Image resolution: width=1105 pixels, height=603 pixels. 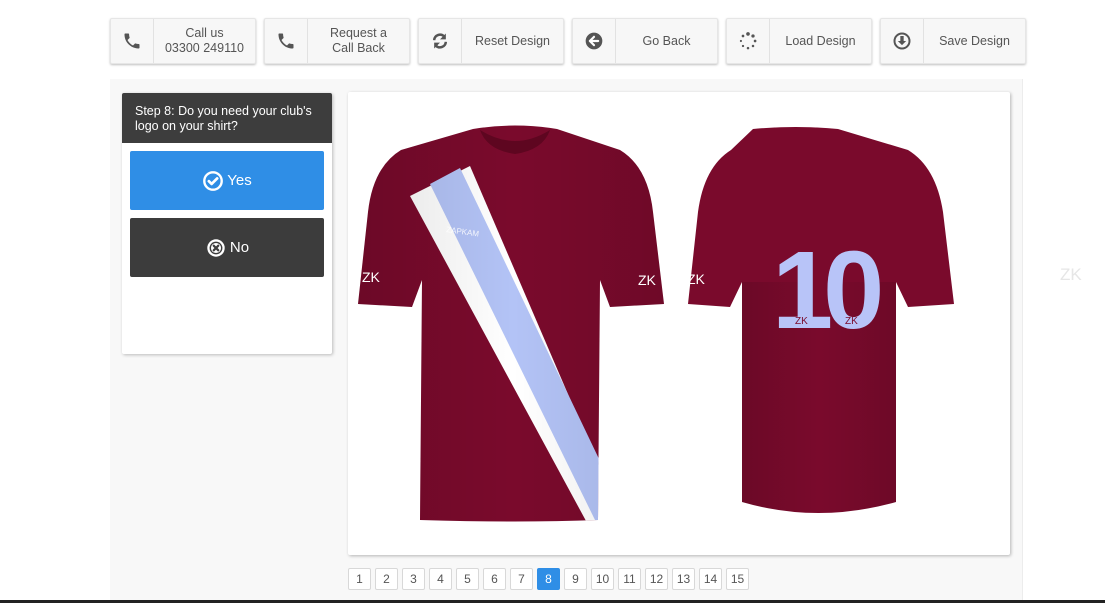 What do you see at coordinates (440, 41) in the screenshot?
I see `refresh-icon` at bounding box center [440, 41].